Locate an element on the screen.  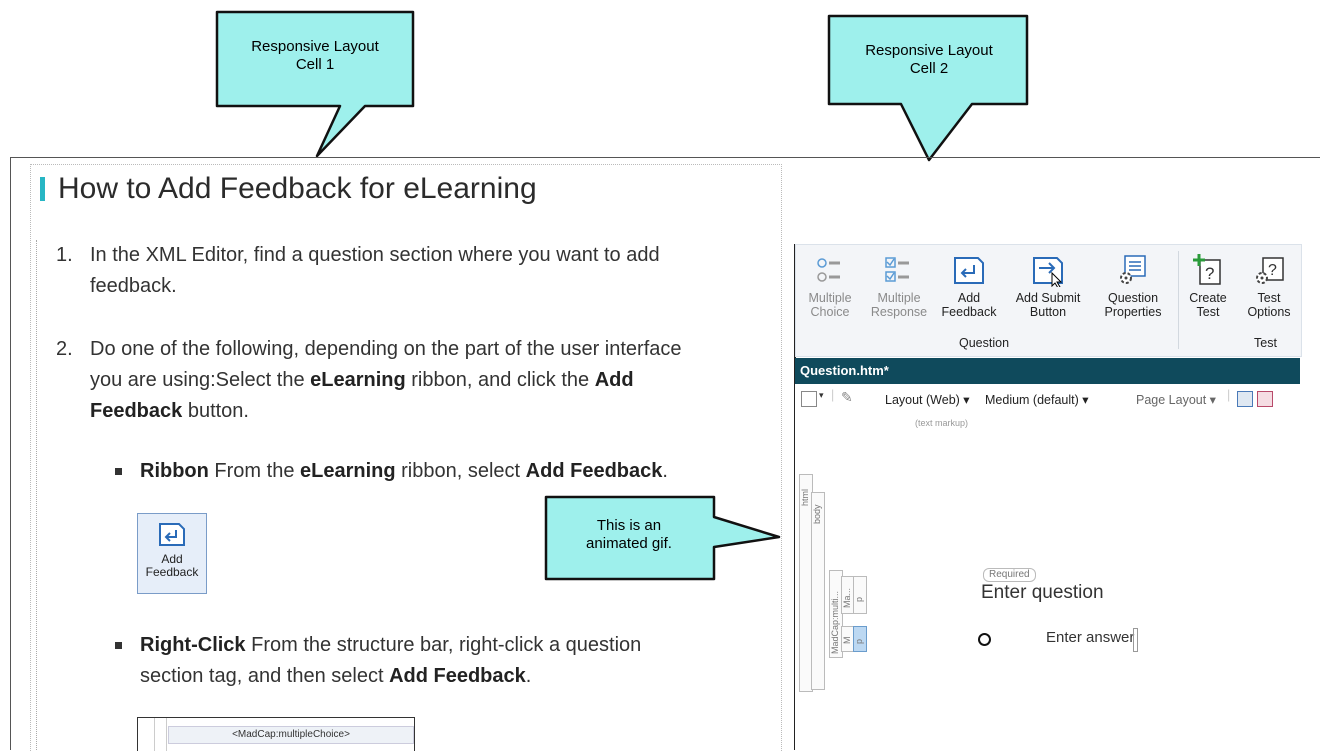
ribbon-group-question: Question is located at coordinates (984, 343).